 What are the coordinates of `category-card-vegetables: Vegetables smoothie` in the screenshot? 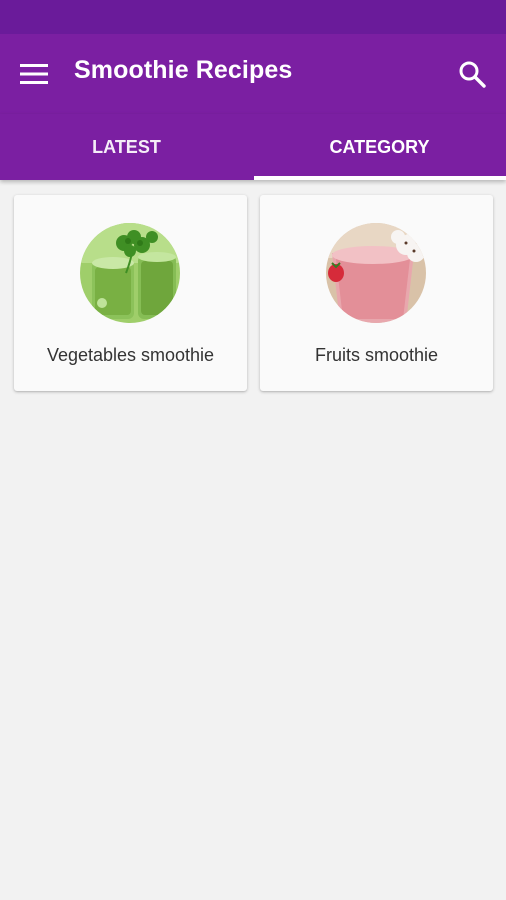 It's located at (130, 293).